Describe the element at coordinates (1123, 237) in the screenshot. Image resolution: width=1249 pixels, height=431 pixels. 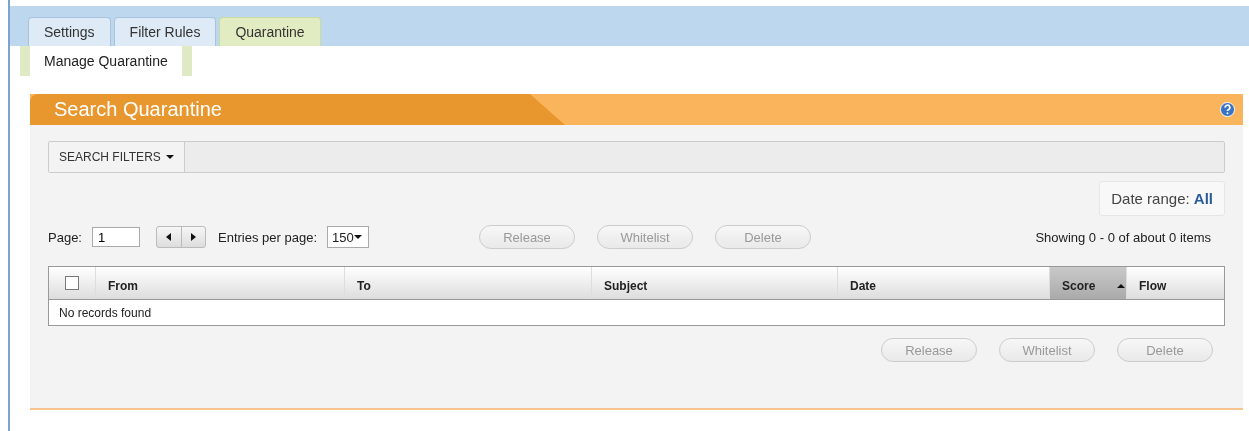
I see `item-count: Showing 0 - 0 of about 0 items` at that location.